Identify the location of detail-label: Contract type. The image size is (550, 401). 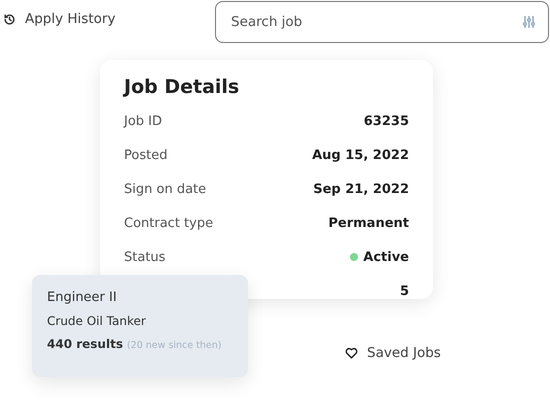
(169, 223).